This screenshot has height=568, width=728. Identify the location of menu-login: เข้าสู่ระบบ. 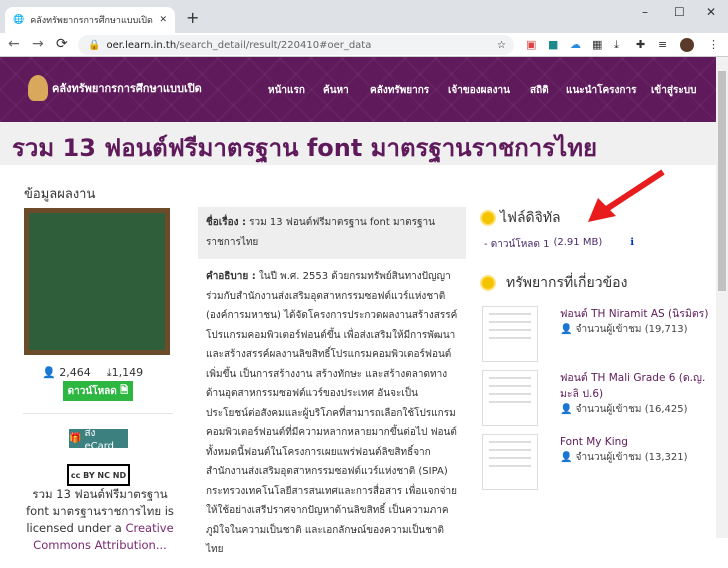
(673, 90).